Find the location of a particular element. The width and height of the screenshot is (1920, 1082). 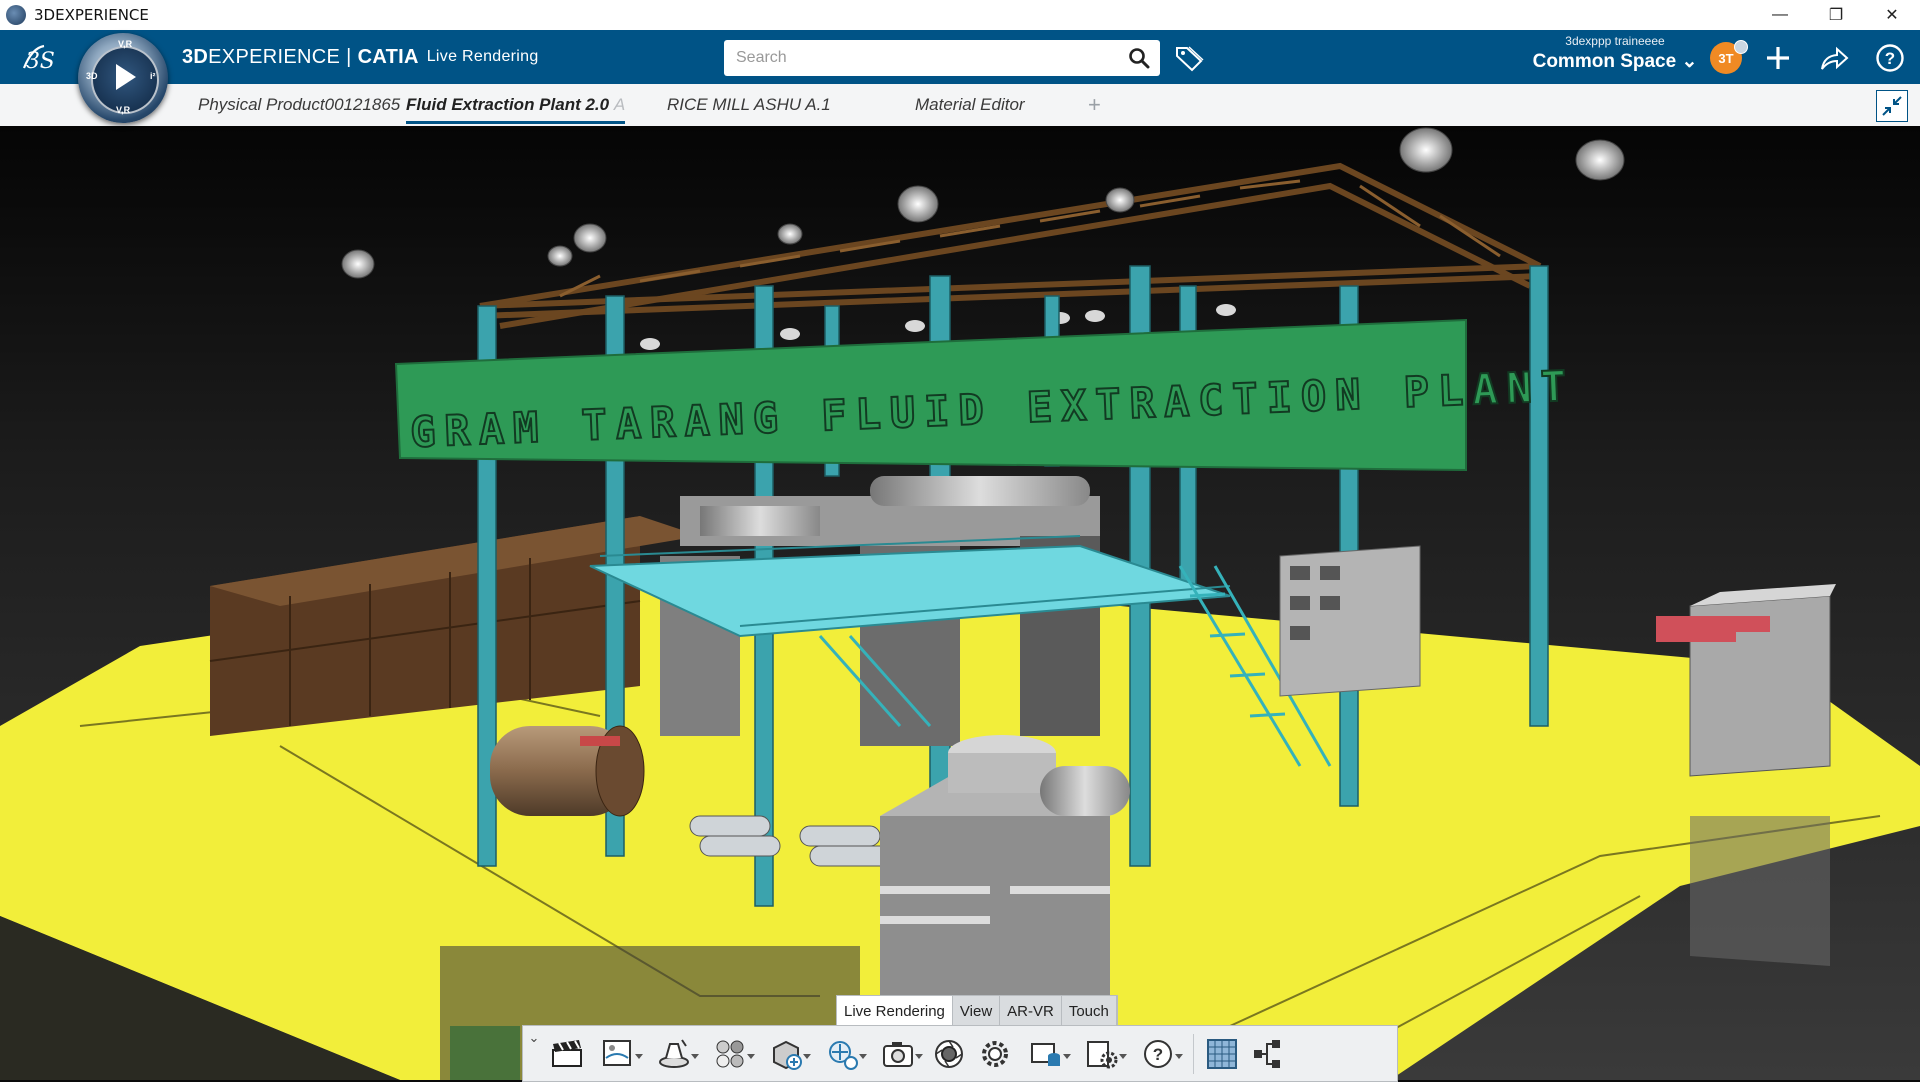

window-controls: — ❐ ✕ is located at coordinates (1836, 15).